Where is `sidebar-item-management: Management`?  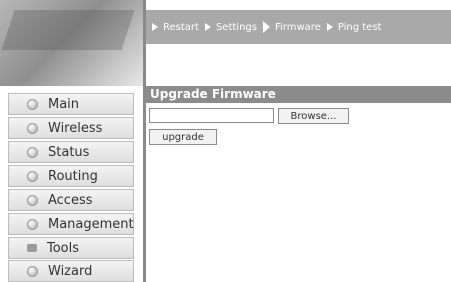
sidebar-item-management: Management is located at coordinates (71, 224).